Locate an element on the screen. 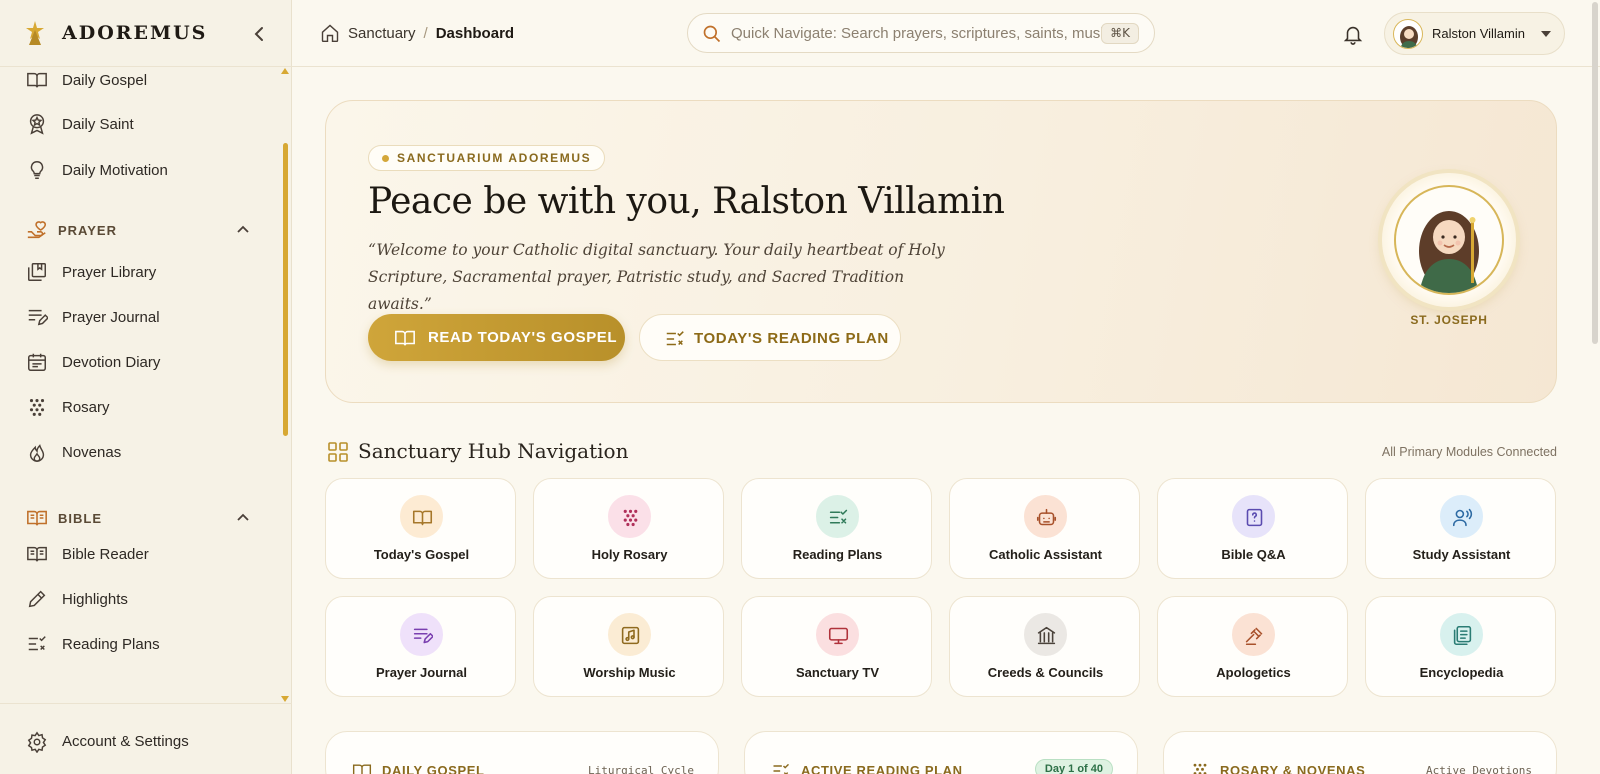 The image size is (1600, 774). breadcrumb-sanctuary: Sanctuary is located at coordinates (382, 33).